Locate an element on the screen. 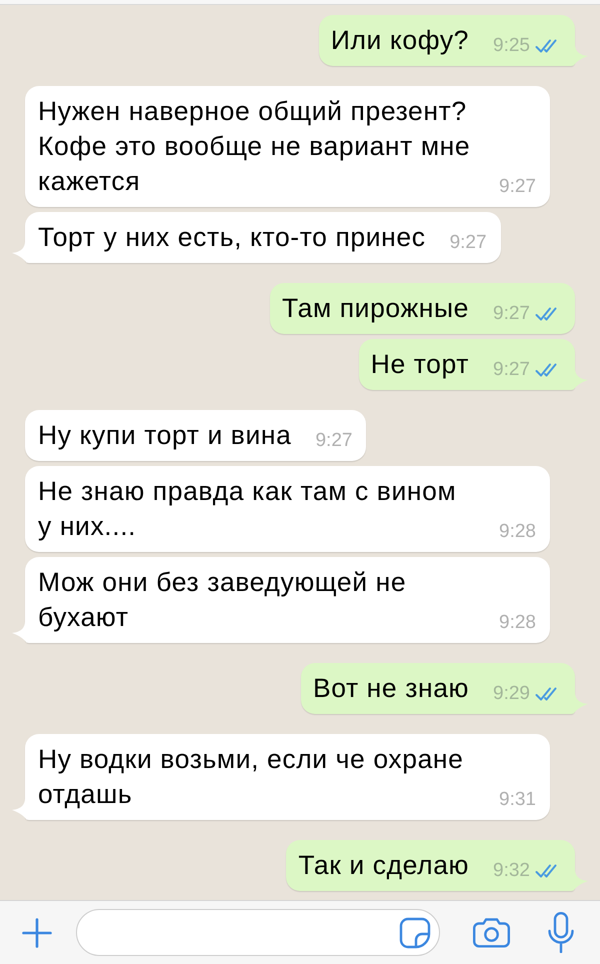  message-text: Ну водки возьми, если че охране отдашь is located at coordinates (251, 777).